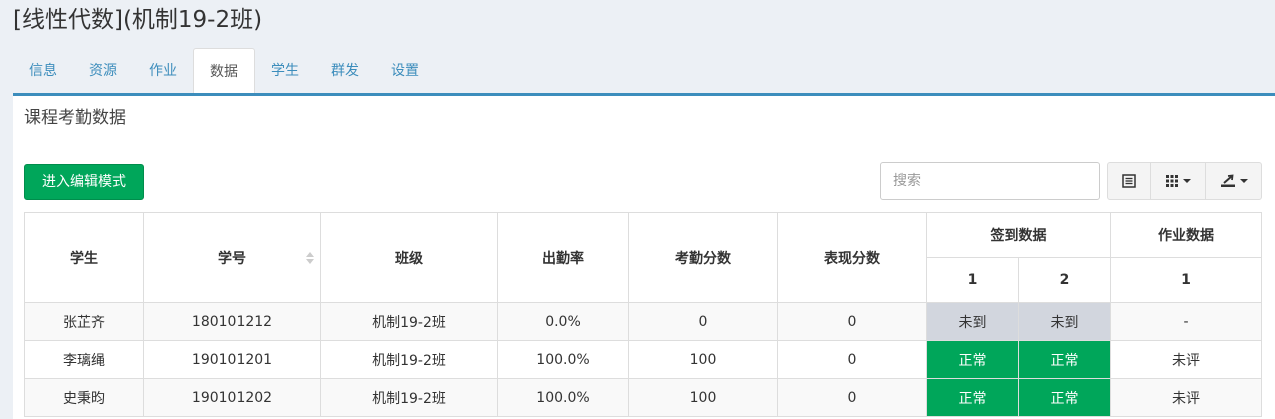 This screenshot has height=419, width=1275. Describe the element at coordinates (138, 20) in the screenshot. I see `page-title: [线性代数](机制19-2班)` at that location.